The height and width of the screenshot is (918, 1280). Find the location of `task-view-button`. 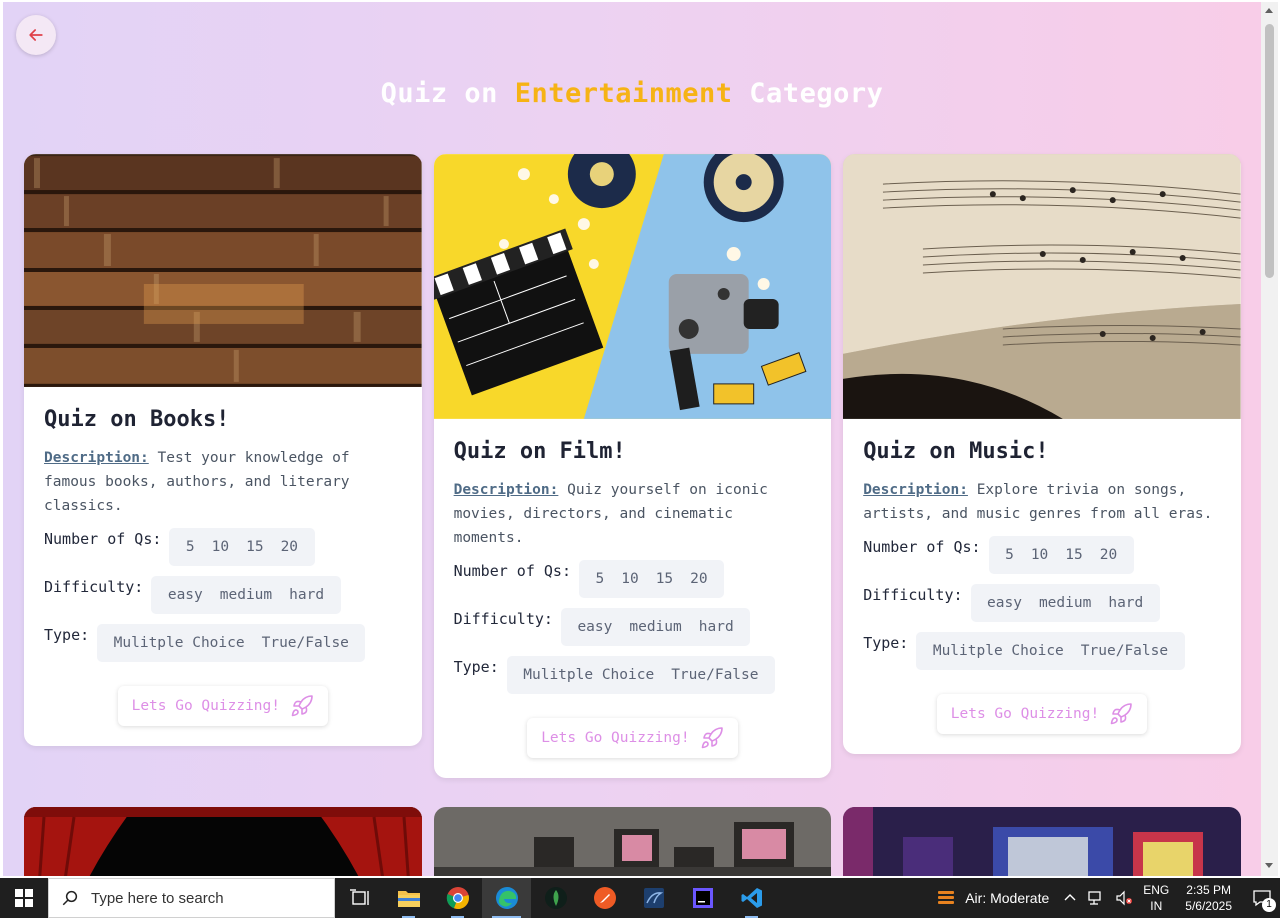

task-view-button is located at coordinates (359, 898).